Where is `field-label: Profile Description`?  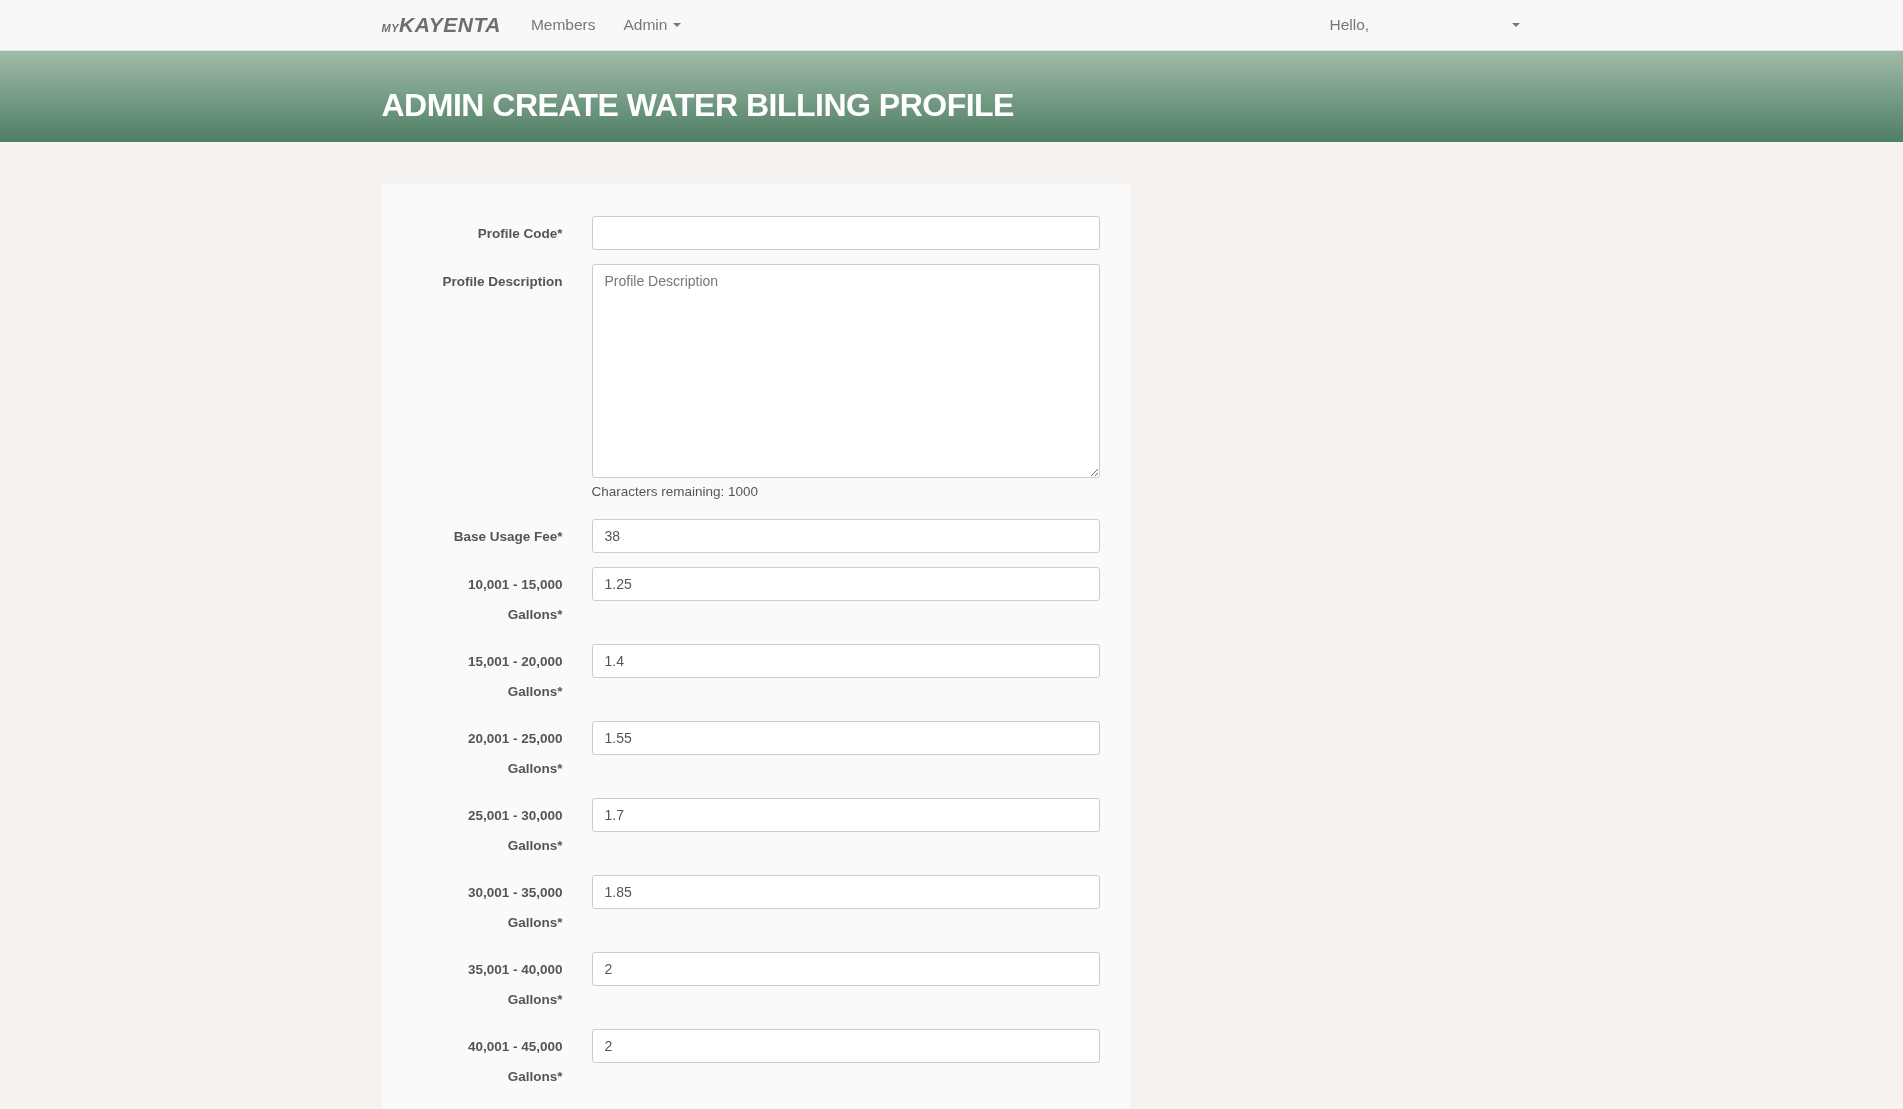
field-label: Profile Description is located at coordinates (502, 282).